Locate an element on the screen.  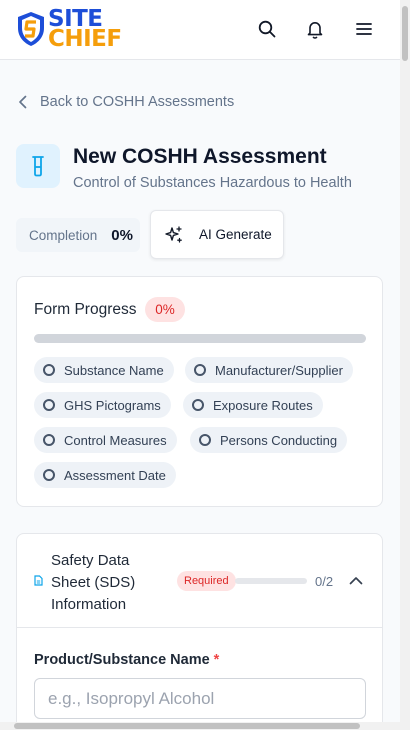
horizontal-scrollbar-thumb is located at coordinates (187, 726).